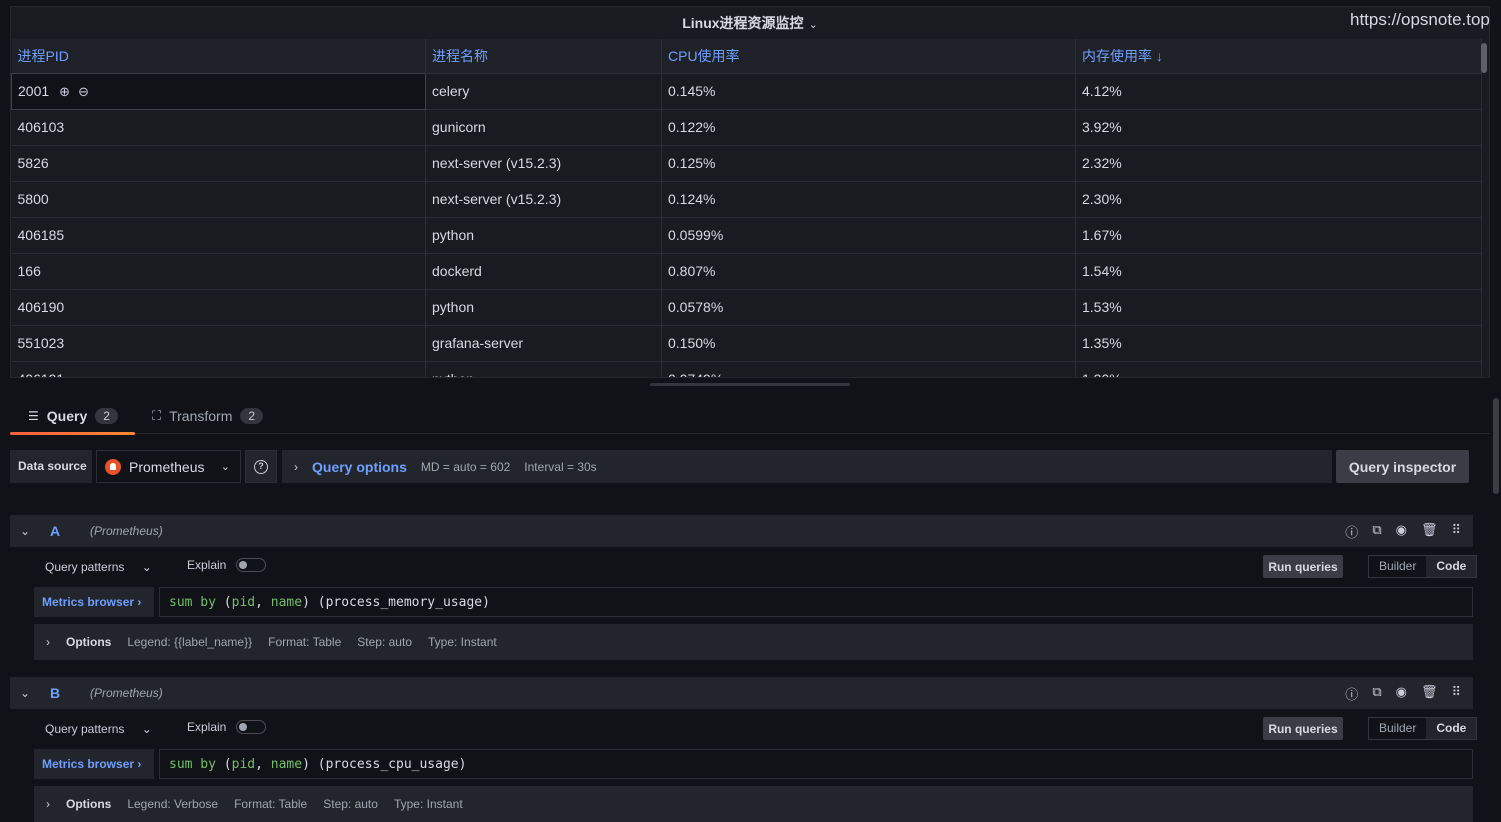 The width and height of the screenshot is (1501, 822). What do you see at coordinates (868, 56) in the screenshot?
I see `column-header-cpu: CPU使用率` at bounding box center [868, 56].